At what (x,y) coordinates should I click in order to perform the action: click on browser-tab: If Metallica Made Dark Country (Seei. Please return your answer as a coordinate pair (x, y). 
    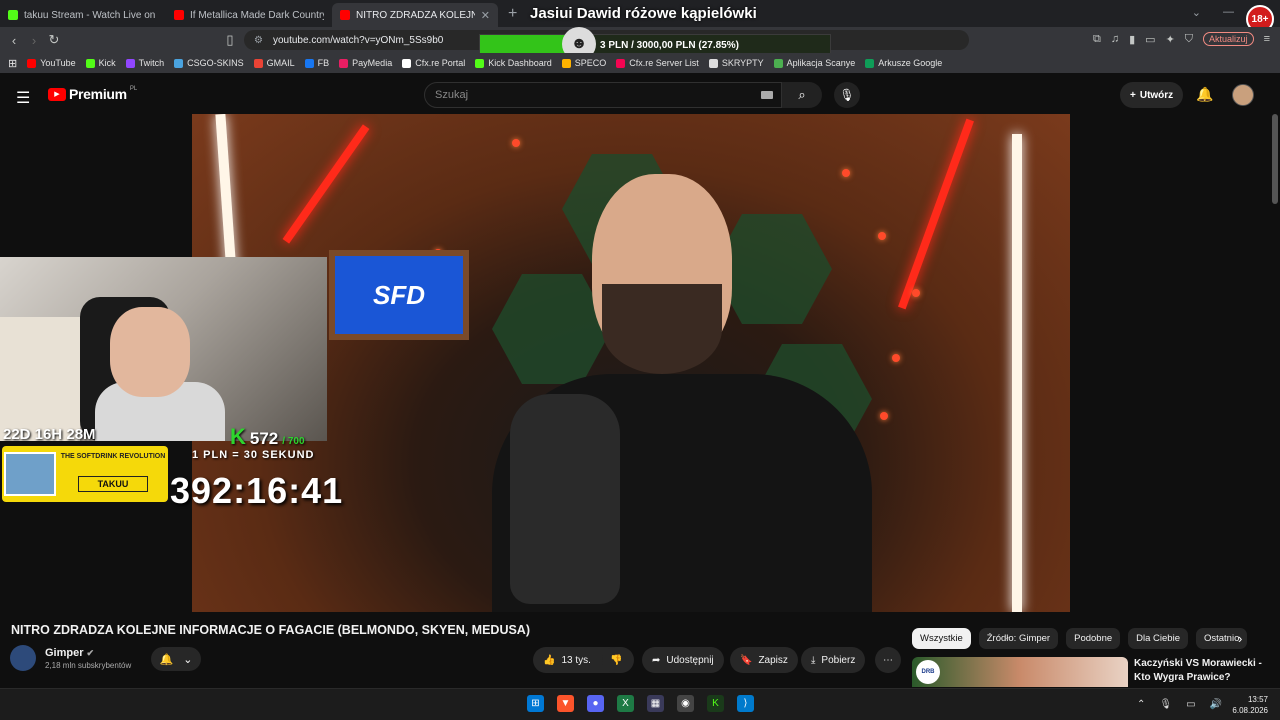
    Looking at the image, I should click on (249, 15).